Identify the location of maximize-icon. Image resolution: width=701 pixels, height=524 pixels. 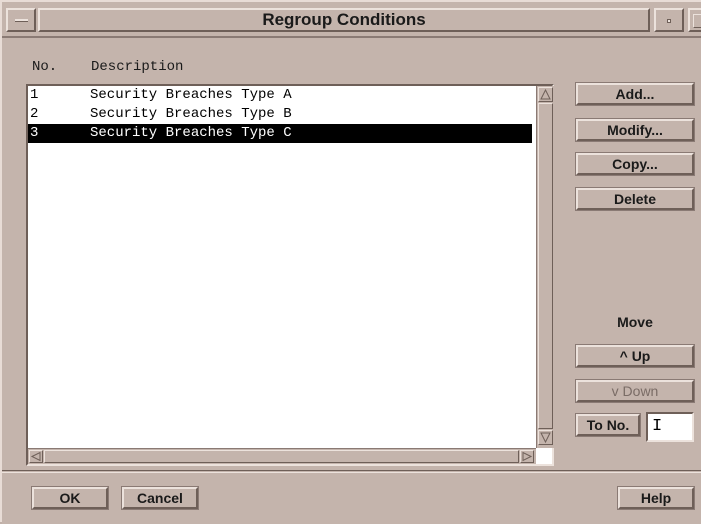
(697, 21).